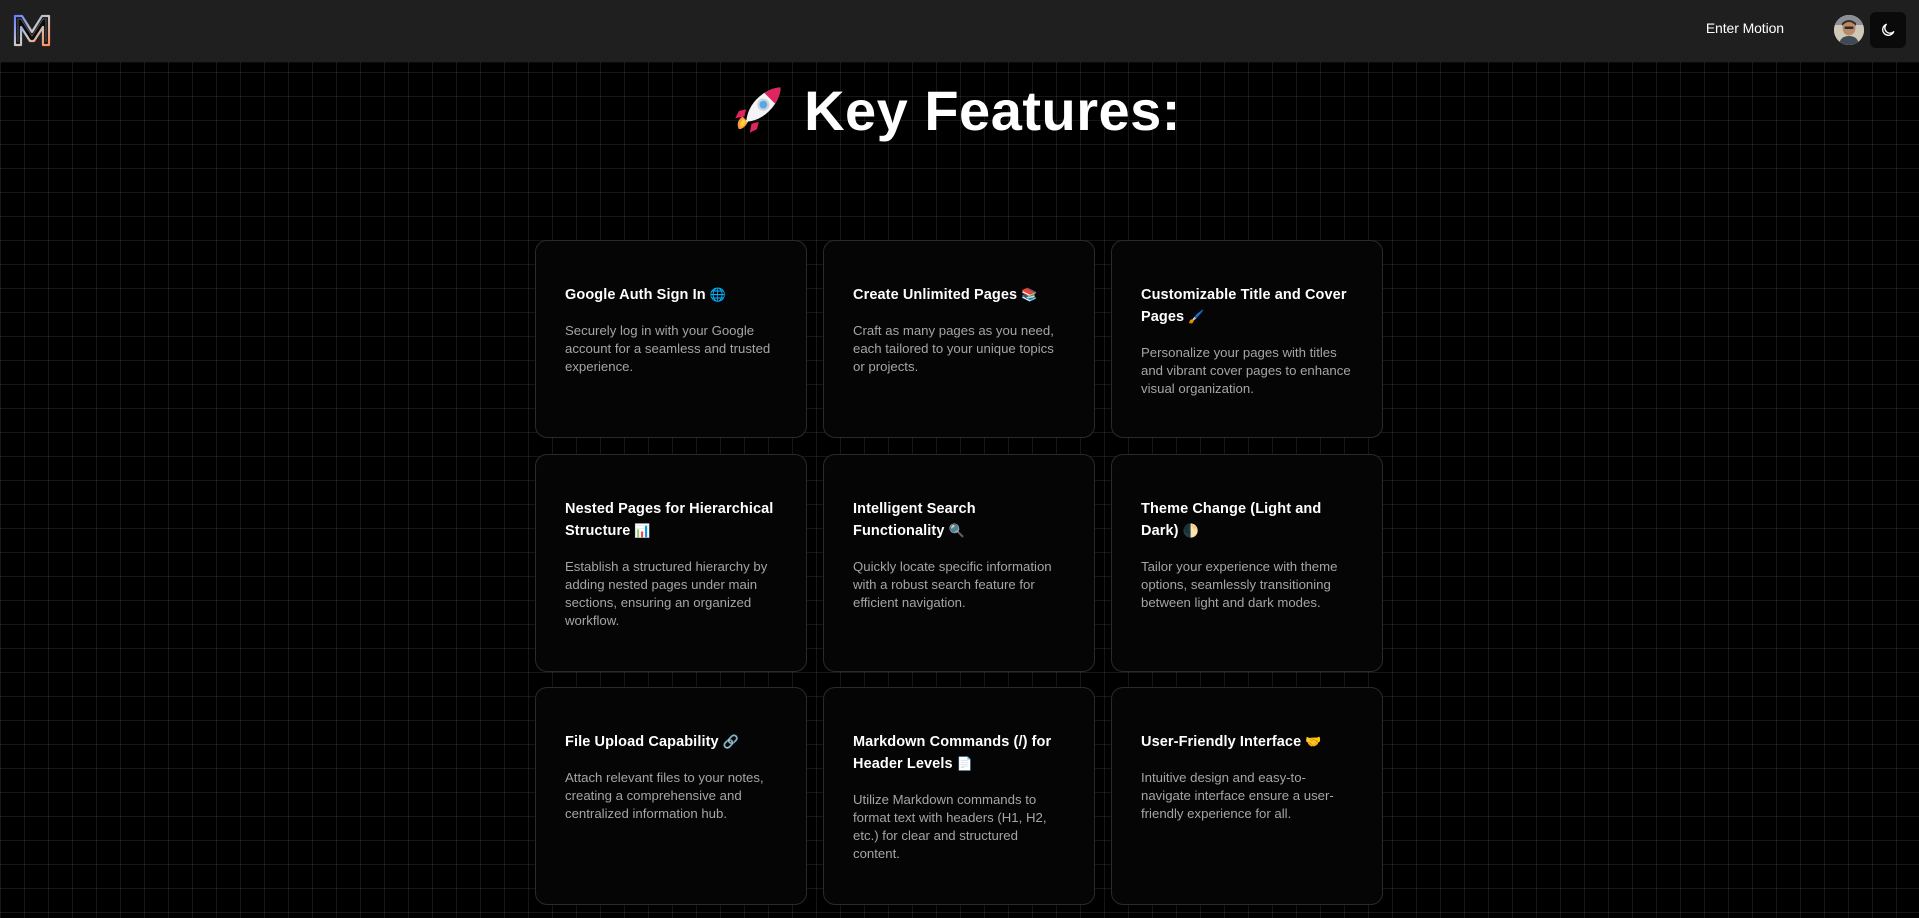 This screenshot has height=918, width=1919. Describe the element at coordinates (959, 753) in the screenshot. I see `feature-title: Markdown Commands (/) for Header Levels 📄` at that location.